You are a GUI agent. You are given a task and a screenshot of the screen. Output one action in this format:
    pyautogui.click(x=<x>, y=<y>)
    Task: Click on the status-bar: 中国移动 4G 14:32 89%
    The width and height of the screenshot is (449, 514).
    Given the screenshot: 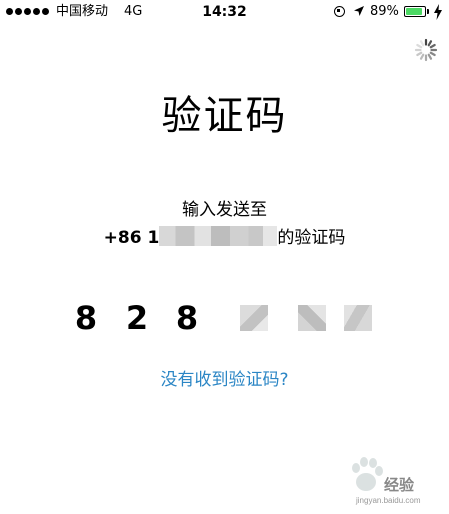 What is the action you would take?
    pyautogui.click(x=224, y=12)
    